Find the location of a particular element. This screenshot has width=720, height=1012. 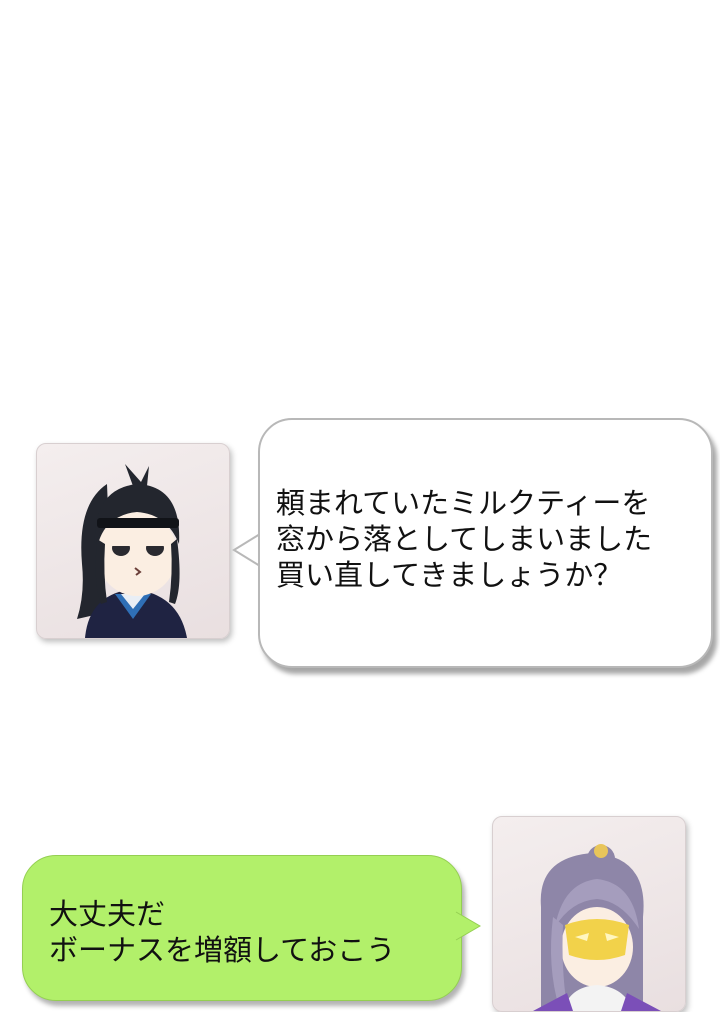

message-line: 窓から落としてしまいました is located at coordinates (464, 539).